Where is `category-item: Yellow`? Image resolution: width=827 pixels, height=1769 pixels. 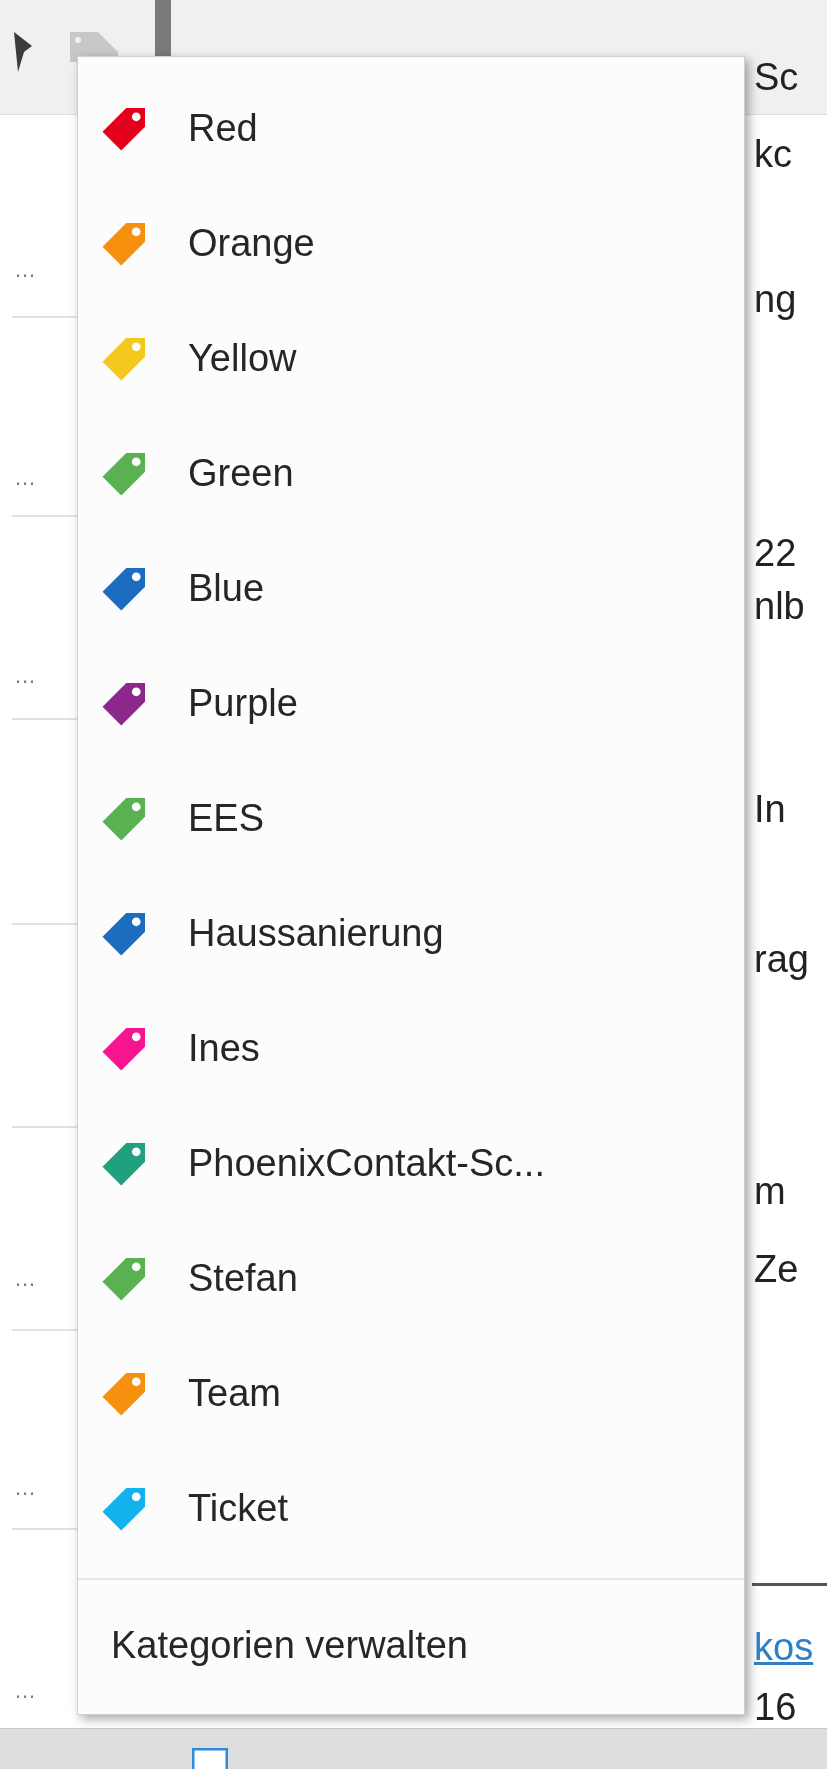 category-item: Yellow is located at coordinates (411, 357).